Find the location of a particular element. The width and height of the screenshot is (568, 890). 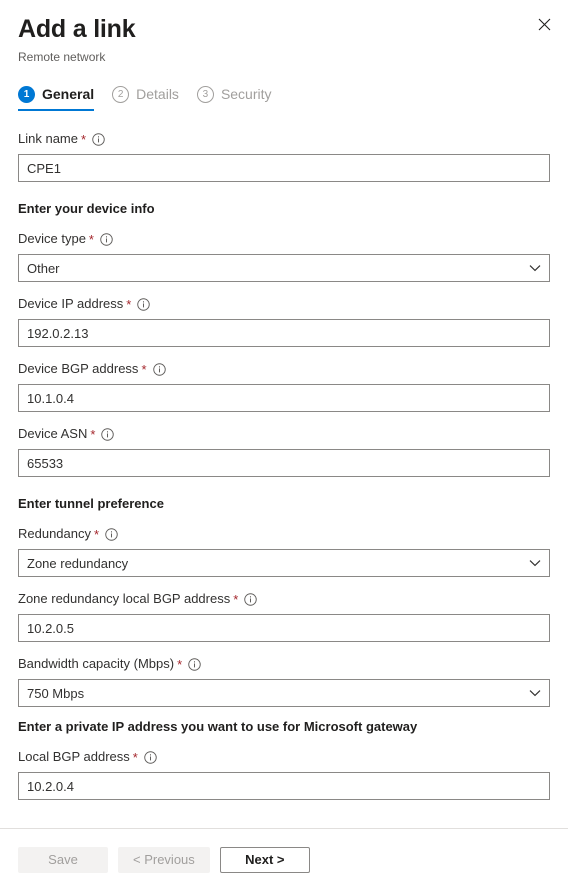

step-number-2: 2 is located at coordinates (121, 94).